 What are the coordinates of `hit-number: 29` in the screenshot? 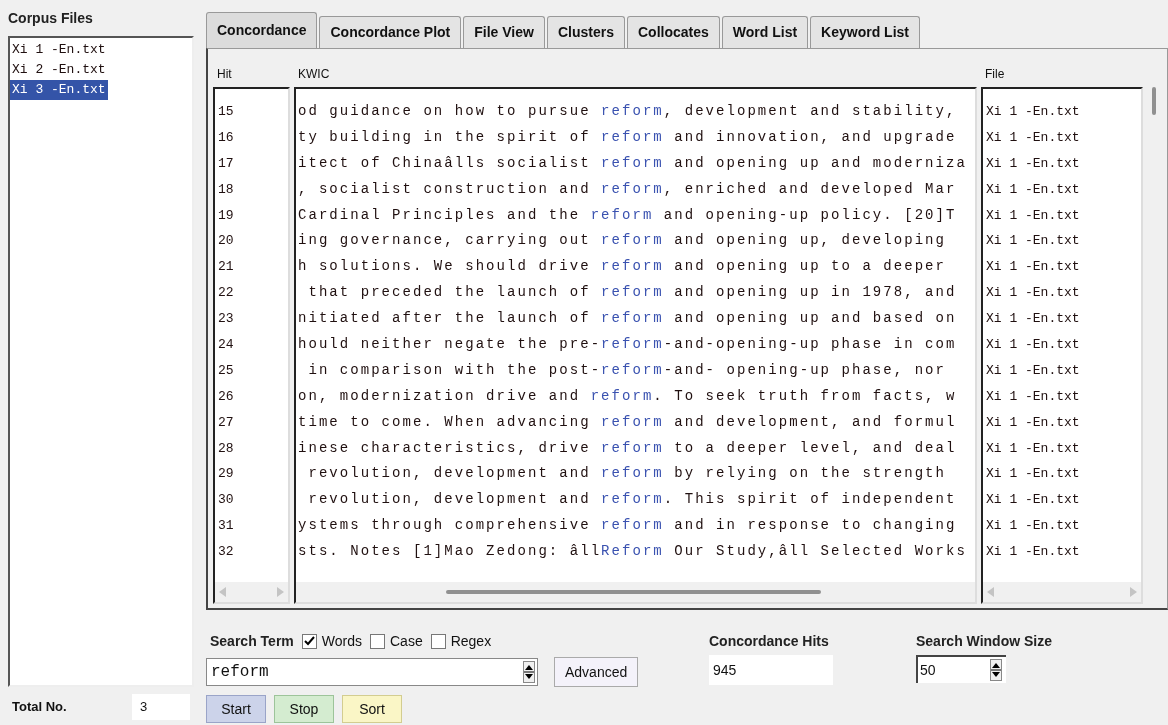 It's located at (226, 474).